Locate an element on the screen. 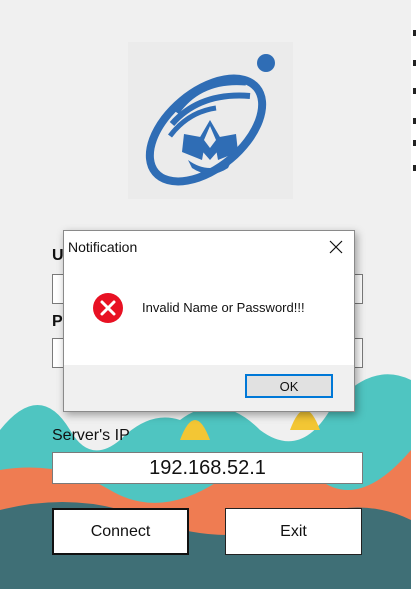  dialog-message: Invalid Name or Password!!! is located at coordinates (223, 307).